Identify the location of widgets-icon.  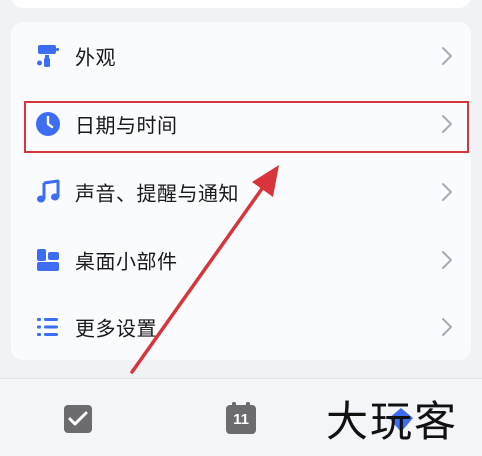
(48, 260).